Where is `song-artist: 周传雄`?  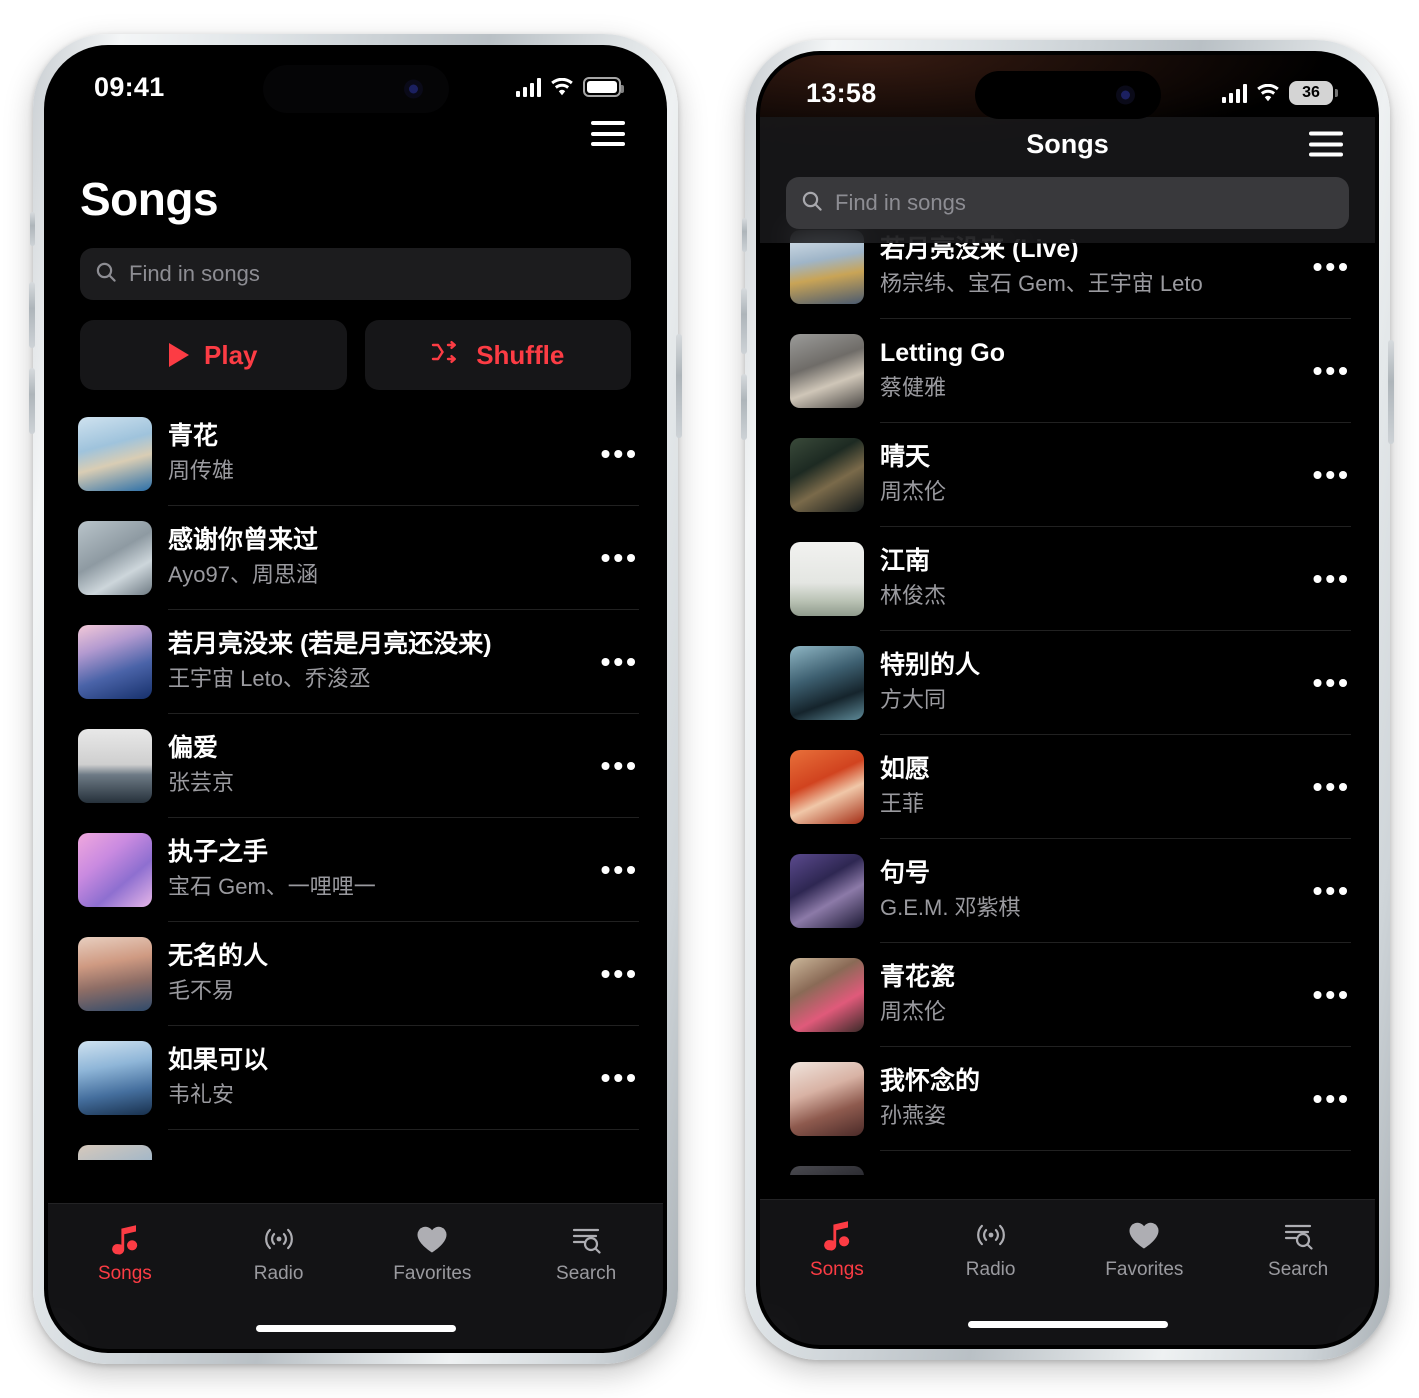 song-artist: 周传雄 is located at coordinates (201, 470).